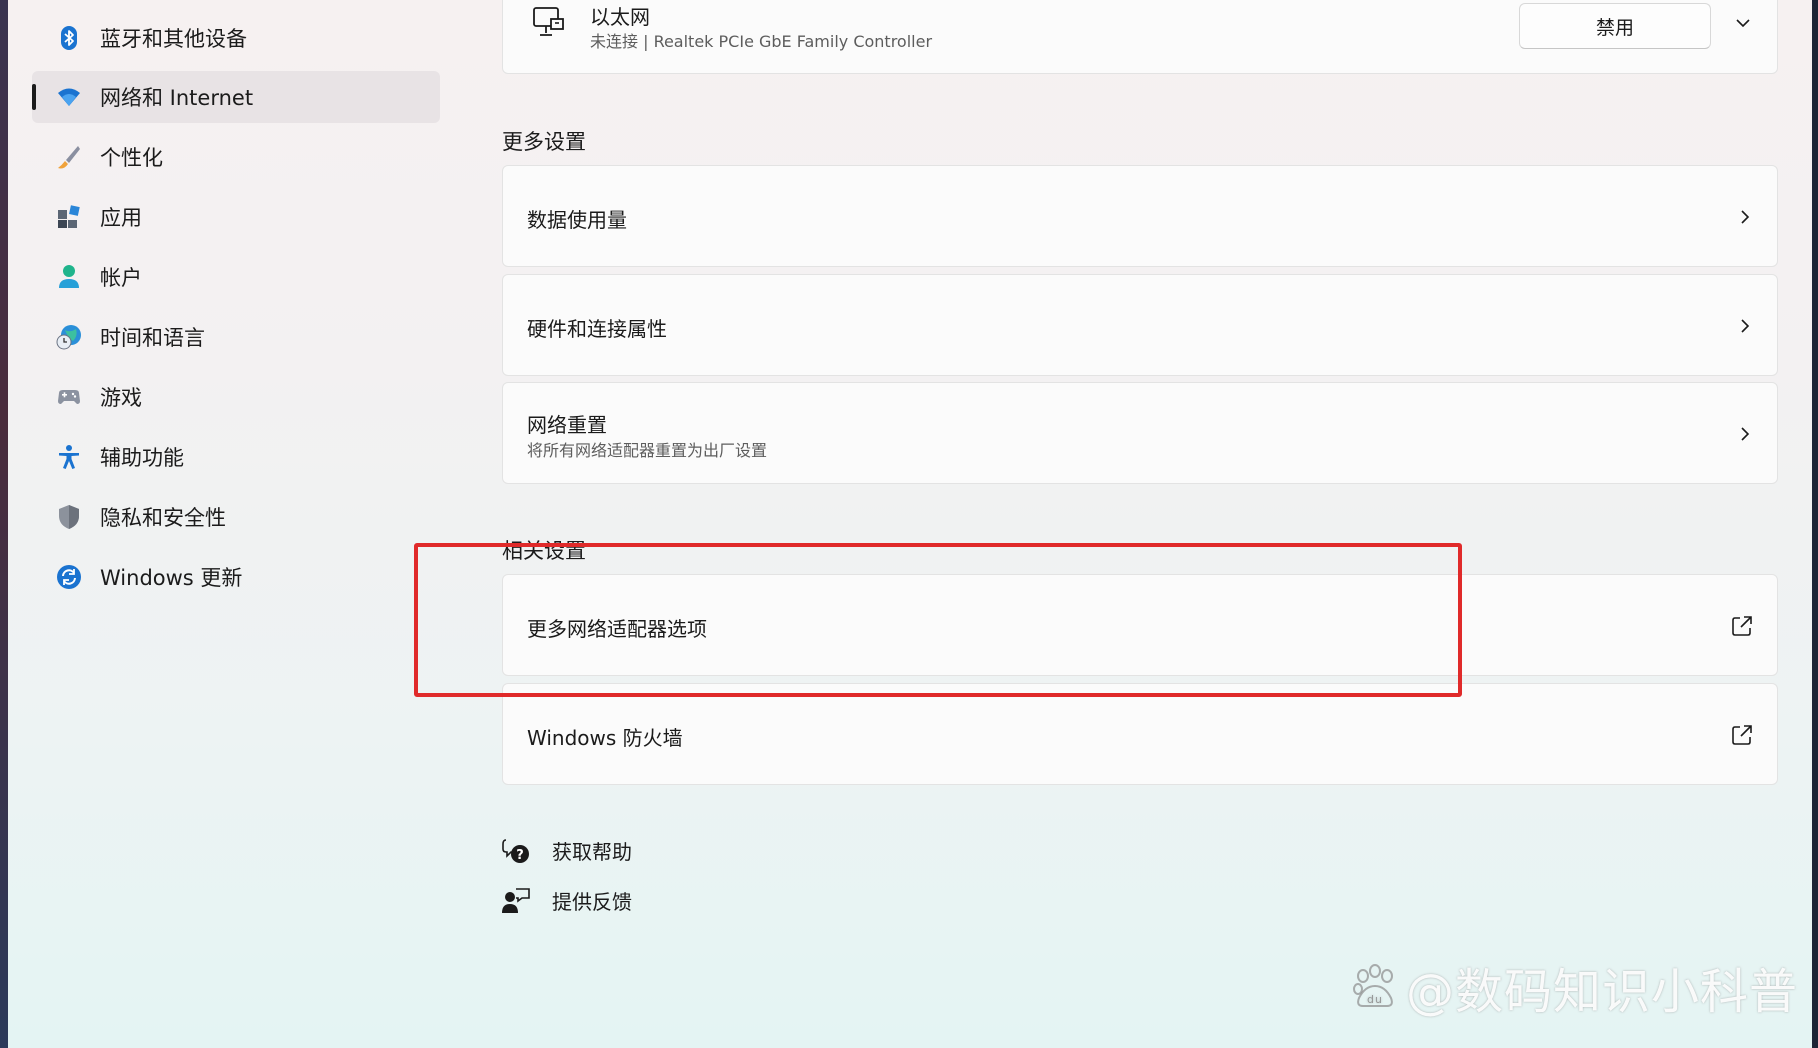 The height and width of the screenshot is (1048, 1818). I want to click on ethernet-icon, so click(548, 21).